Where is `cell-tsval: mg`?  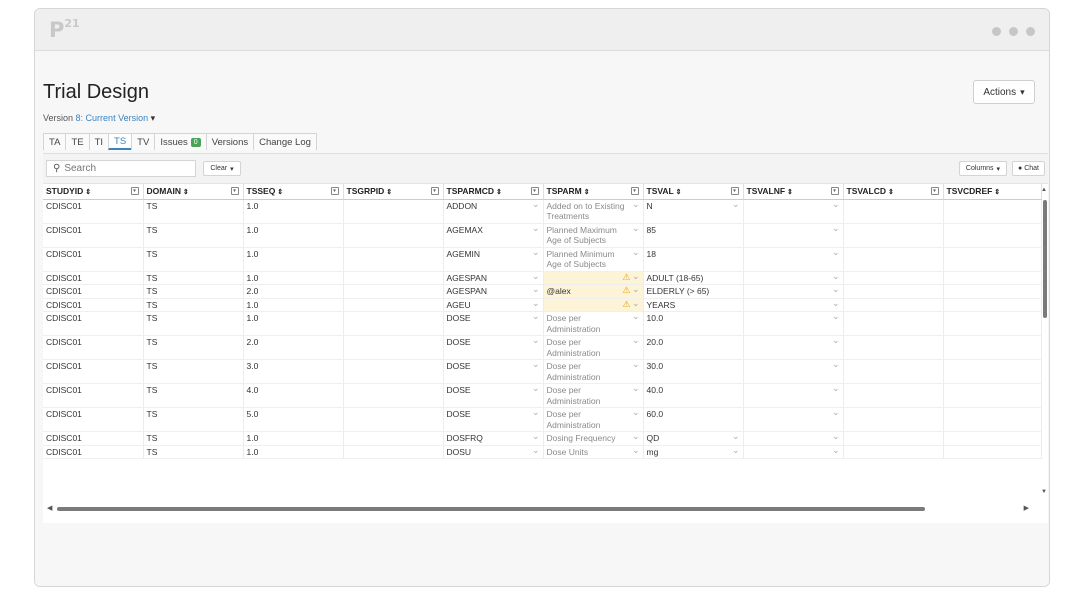
cell-tsval: mg is located at coordinates (693, 451).